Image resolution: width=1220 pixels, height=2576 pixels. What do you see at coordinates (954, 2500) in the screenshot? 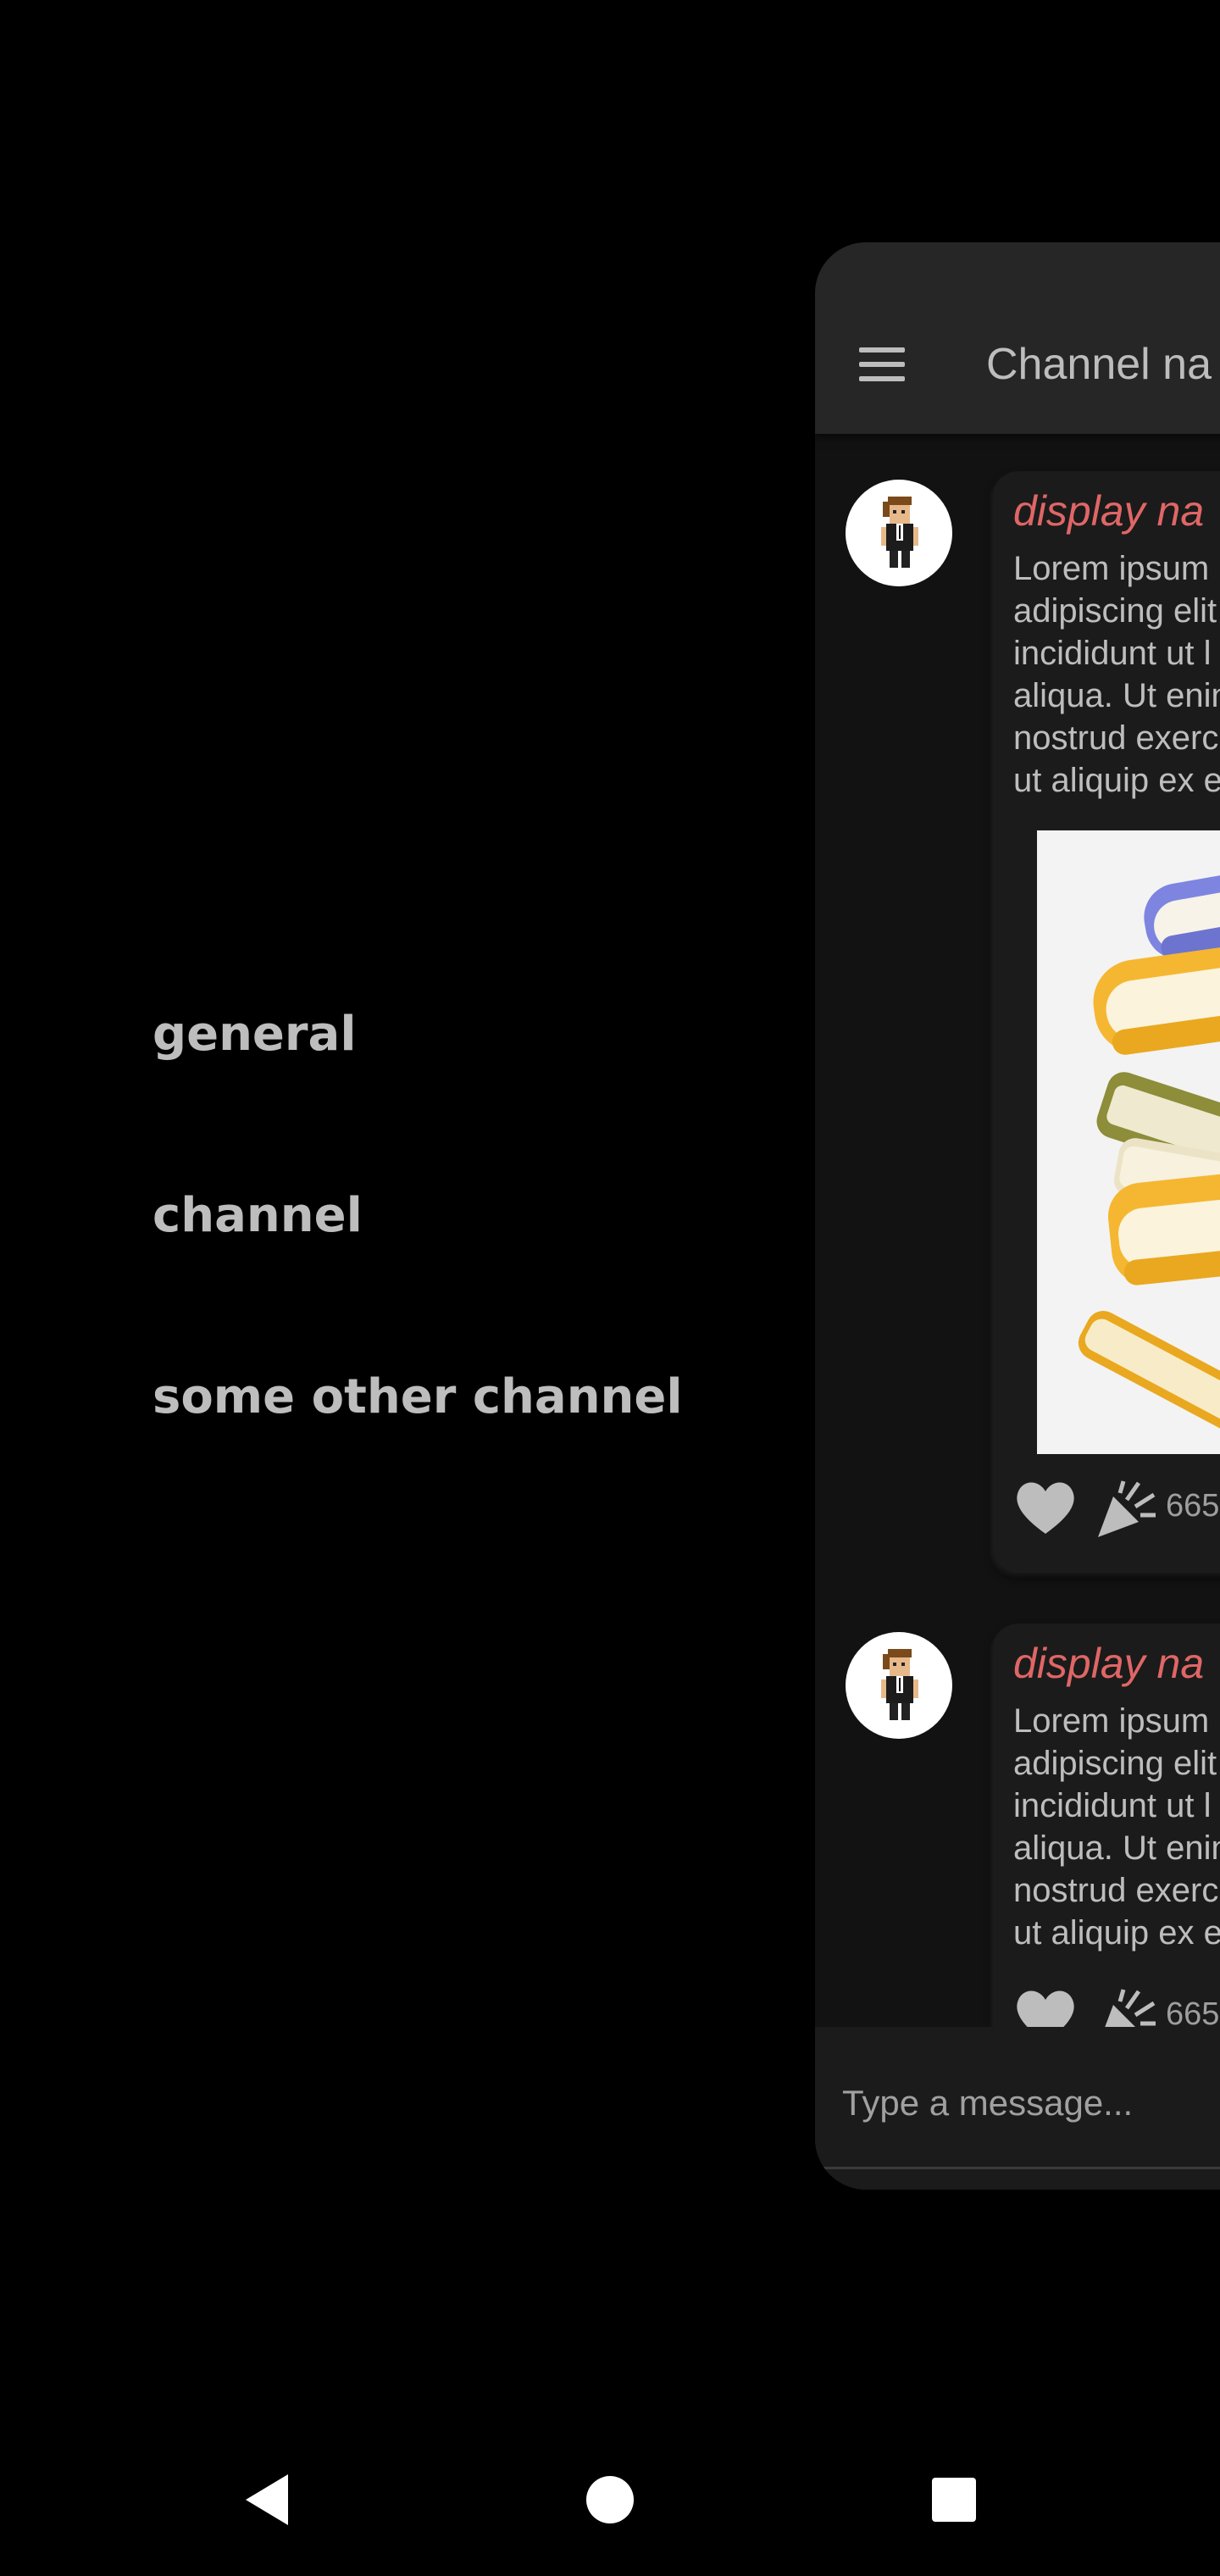
I see `recents-square-icon` at bounding box center [954, 2500].